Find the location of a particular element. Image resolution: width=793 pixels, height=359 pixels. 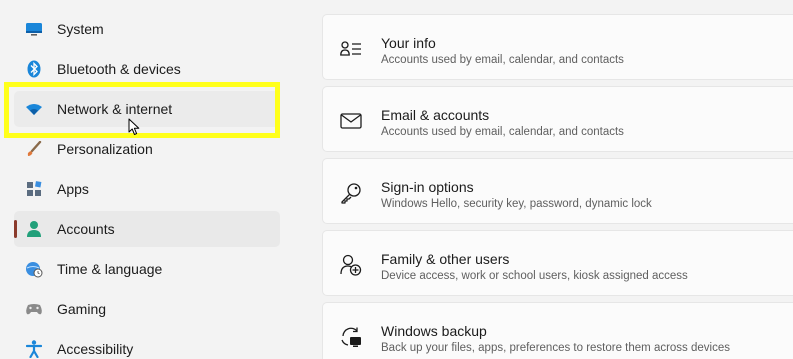

add-user-icon is located at coordinates (351, 265).